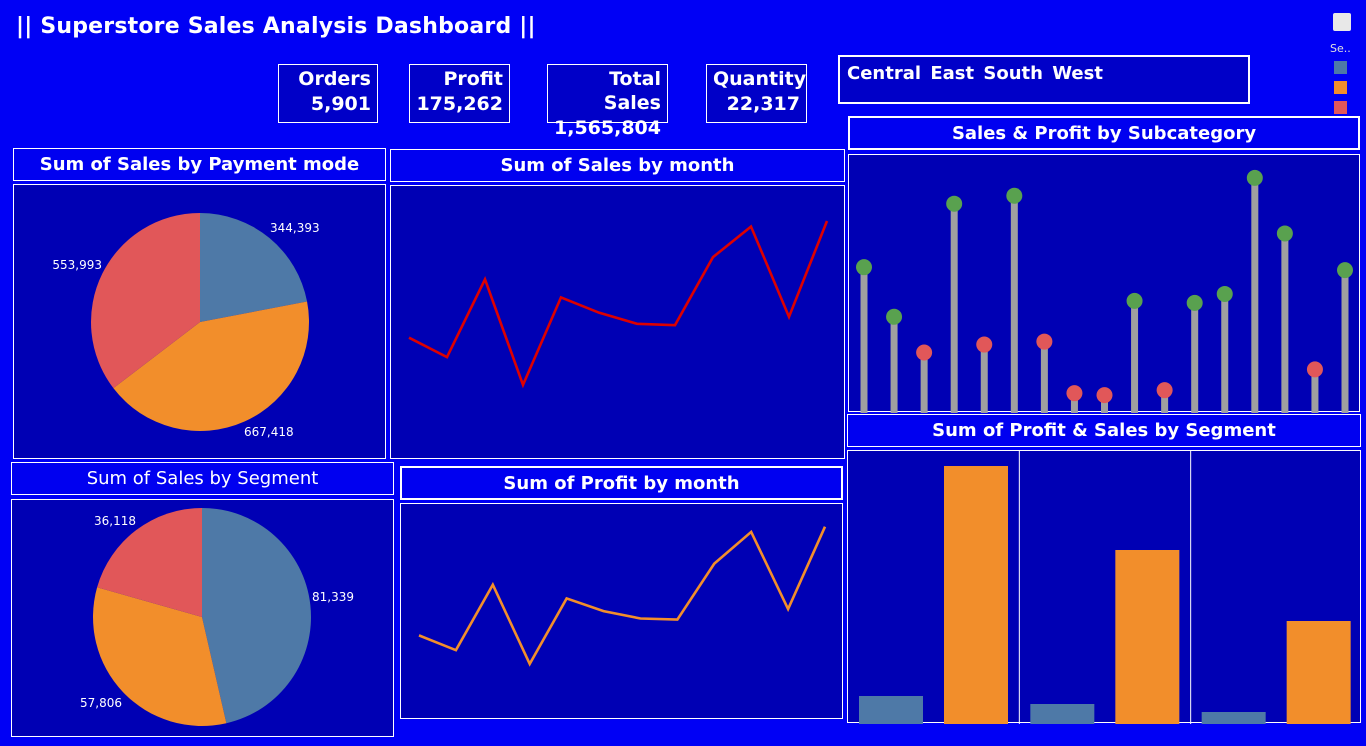 The height and width of the screenshot is (746, 1366). Describe the element at coordinates (1340, 107) in the screenshot. I see `legend-swatch-red` at that location.